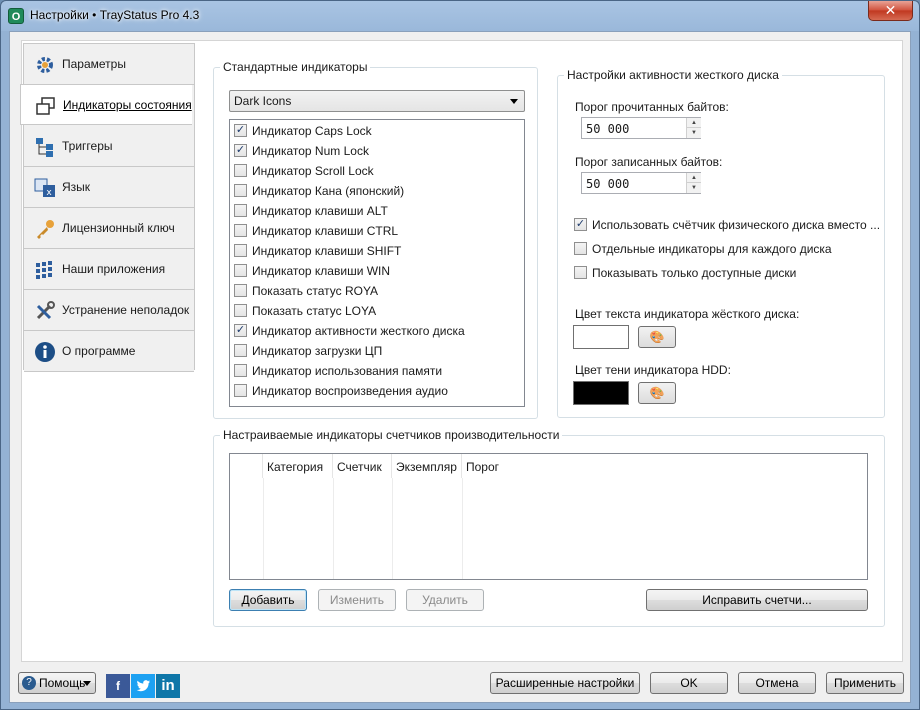 Image resolution: width=920 pixels, height=710 pixels. I want to click on close-button: ✕, so click(890, 11).